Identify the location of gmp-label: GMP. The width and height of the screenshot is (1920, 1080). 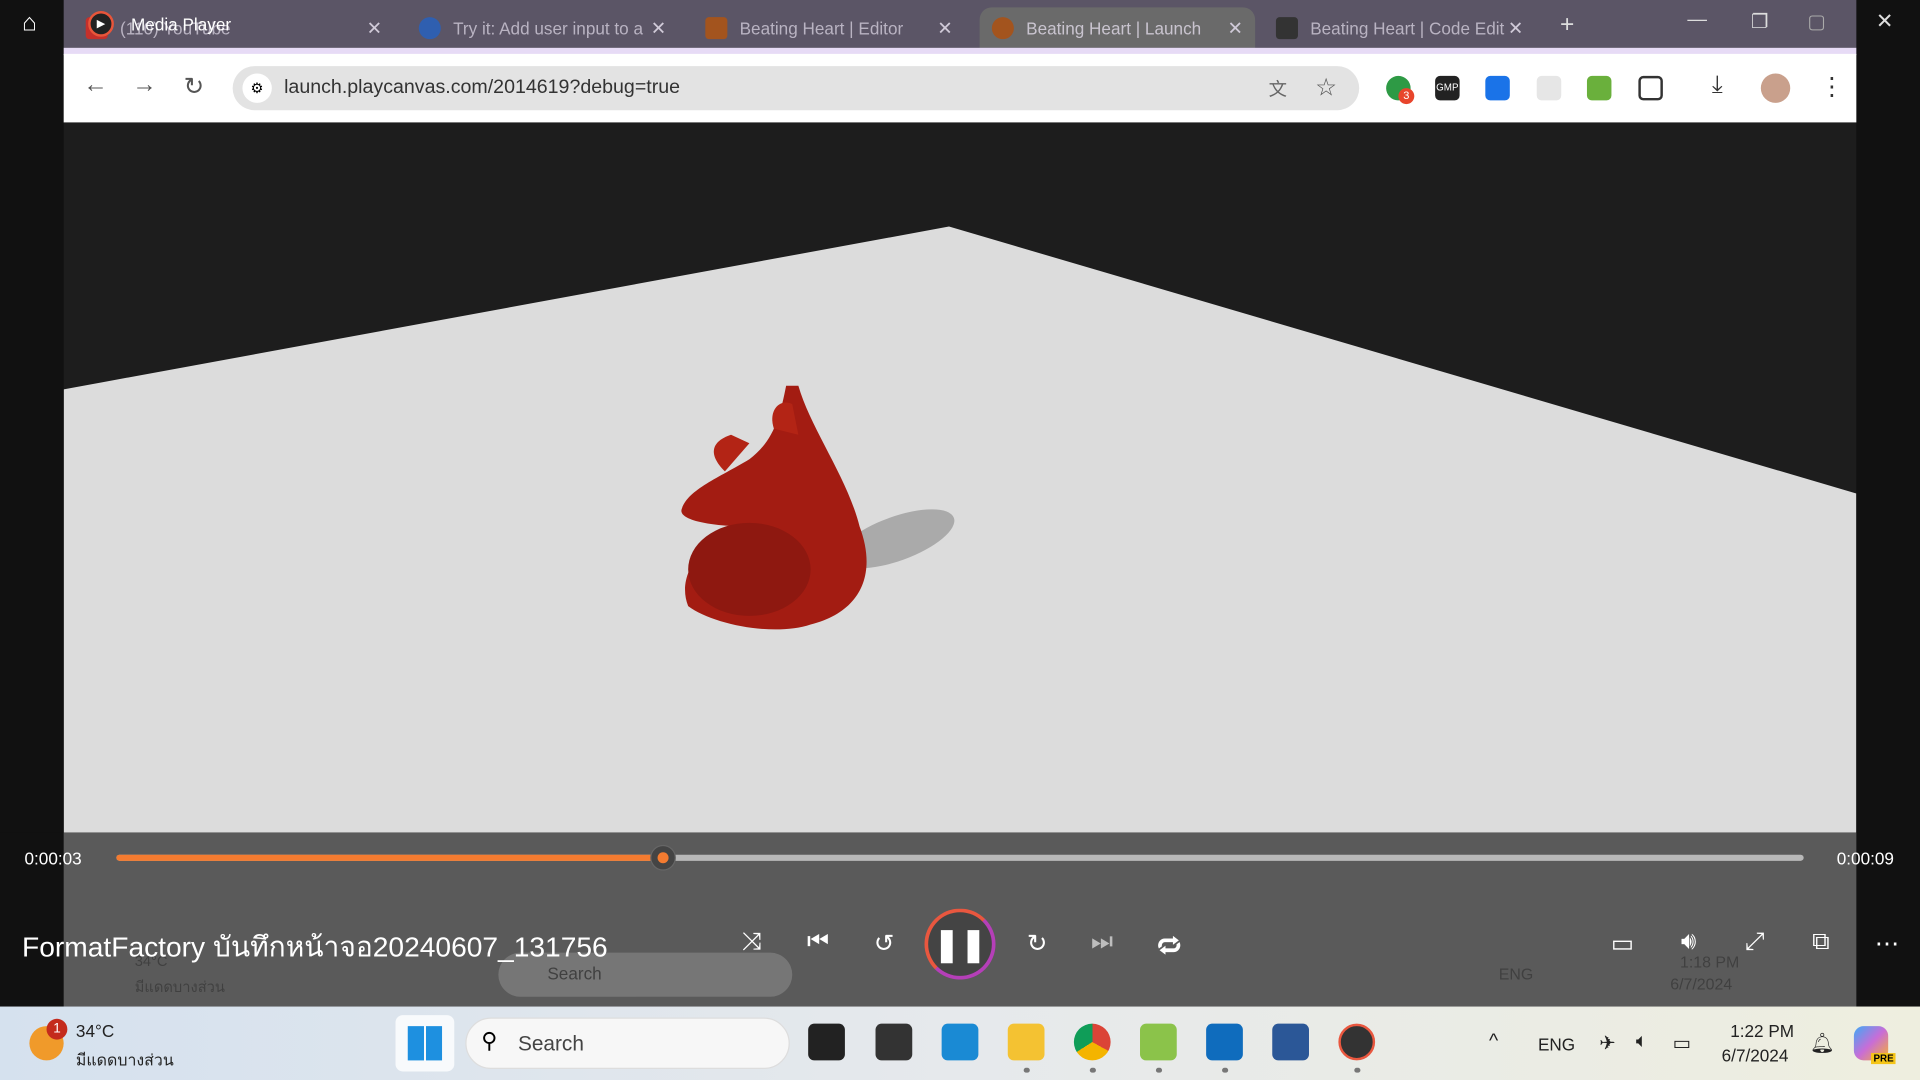
(1447, 88).